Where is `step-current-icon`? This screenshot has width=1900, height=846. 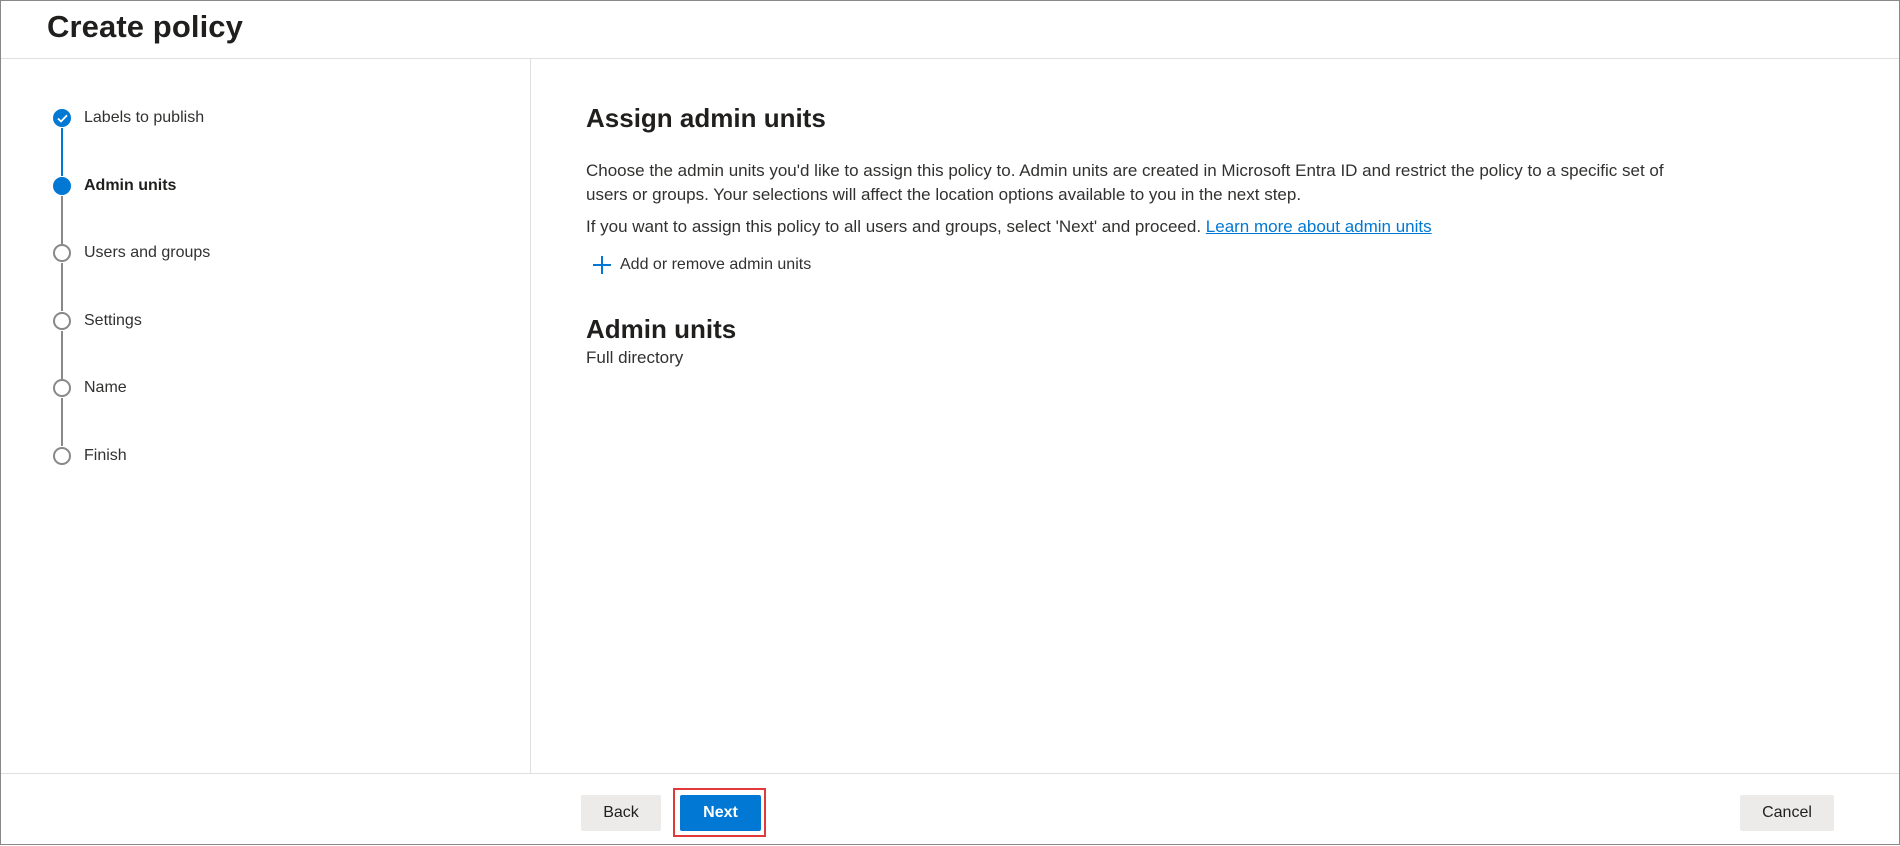 step-current-icon is located at coordinates (62, 185).